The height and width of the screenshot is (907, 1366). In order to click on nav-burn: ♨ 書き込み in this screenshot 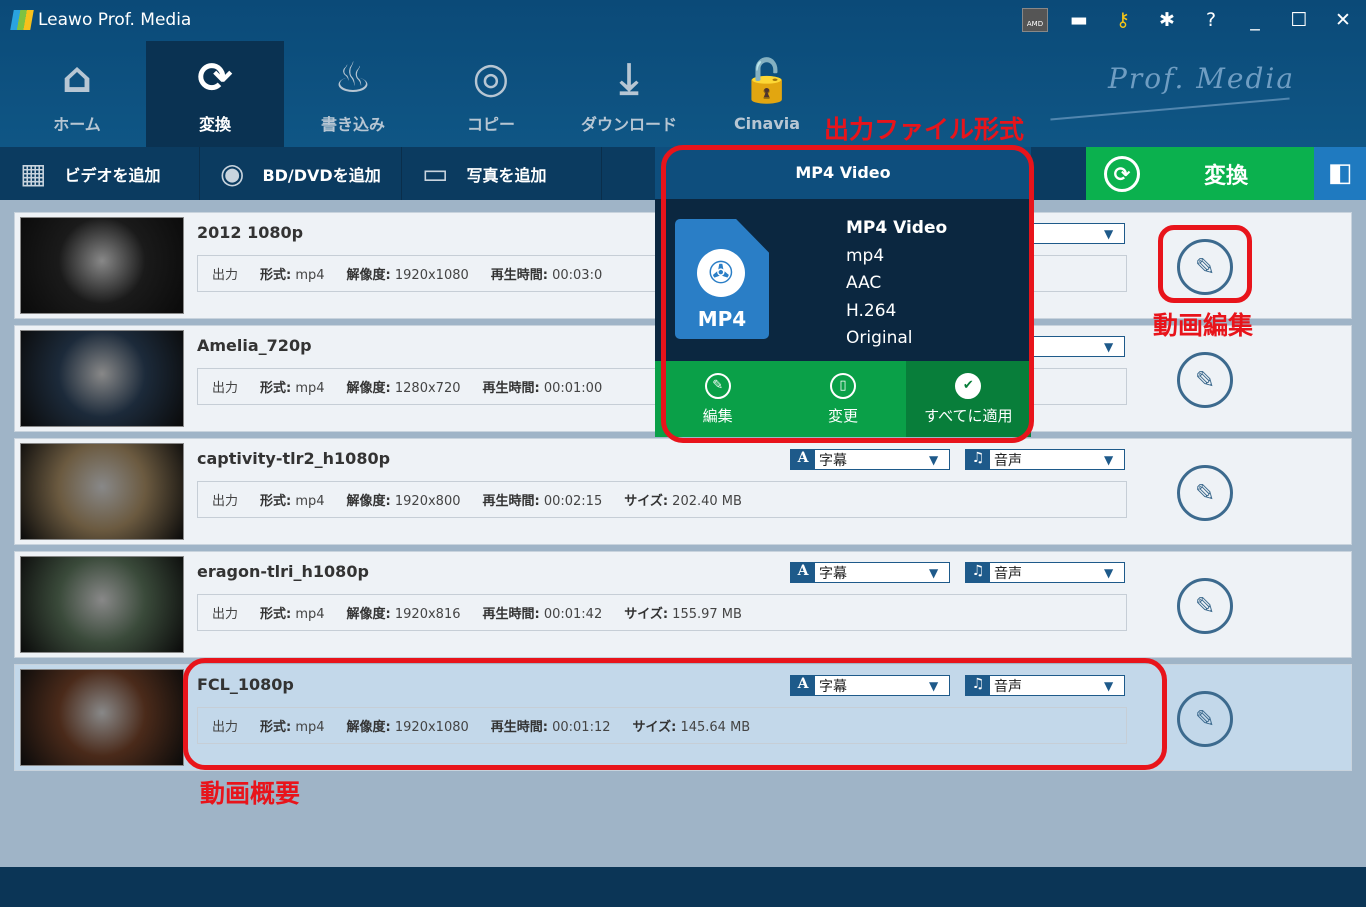, I will do `click(353, 94)`.